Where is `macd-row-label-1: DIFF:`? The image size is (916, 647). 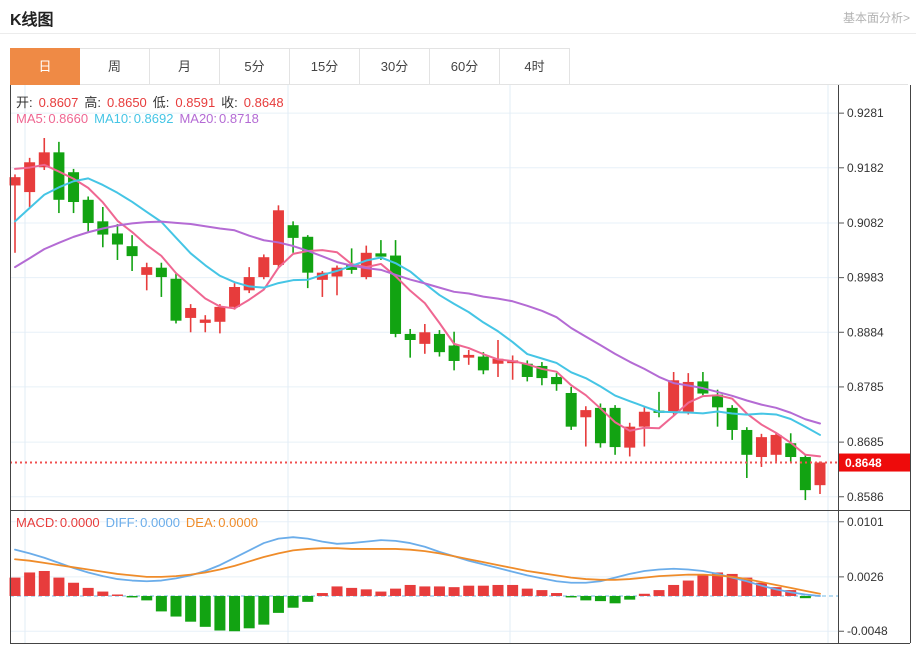 macd-row-label-1: DIFF: is located at coordinates (122, 522).